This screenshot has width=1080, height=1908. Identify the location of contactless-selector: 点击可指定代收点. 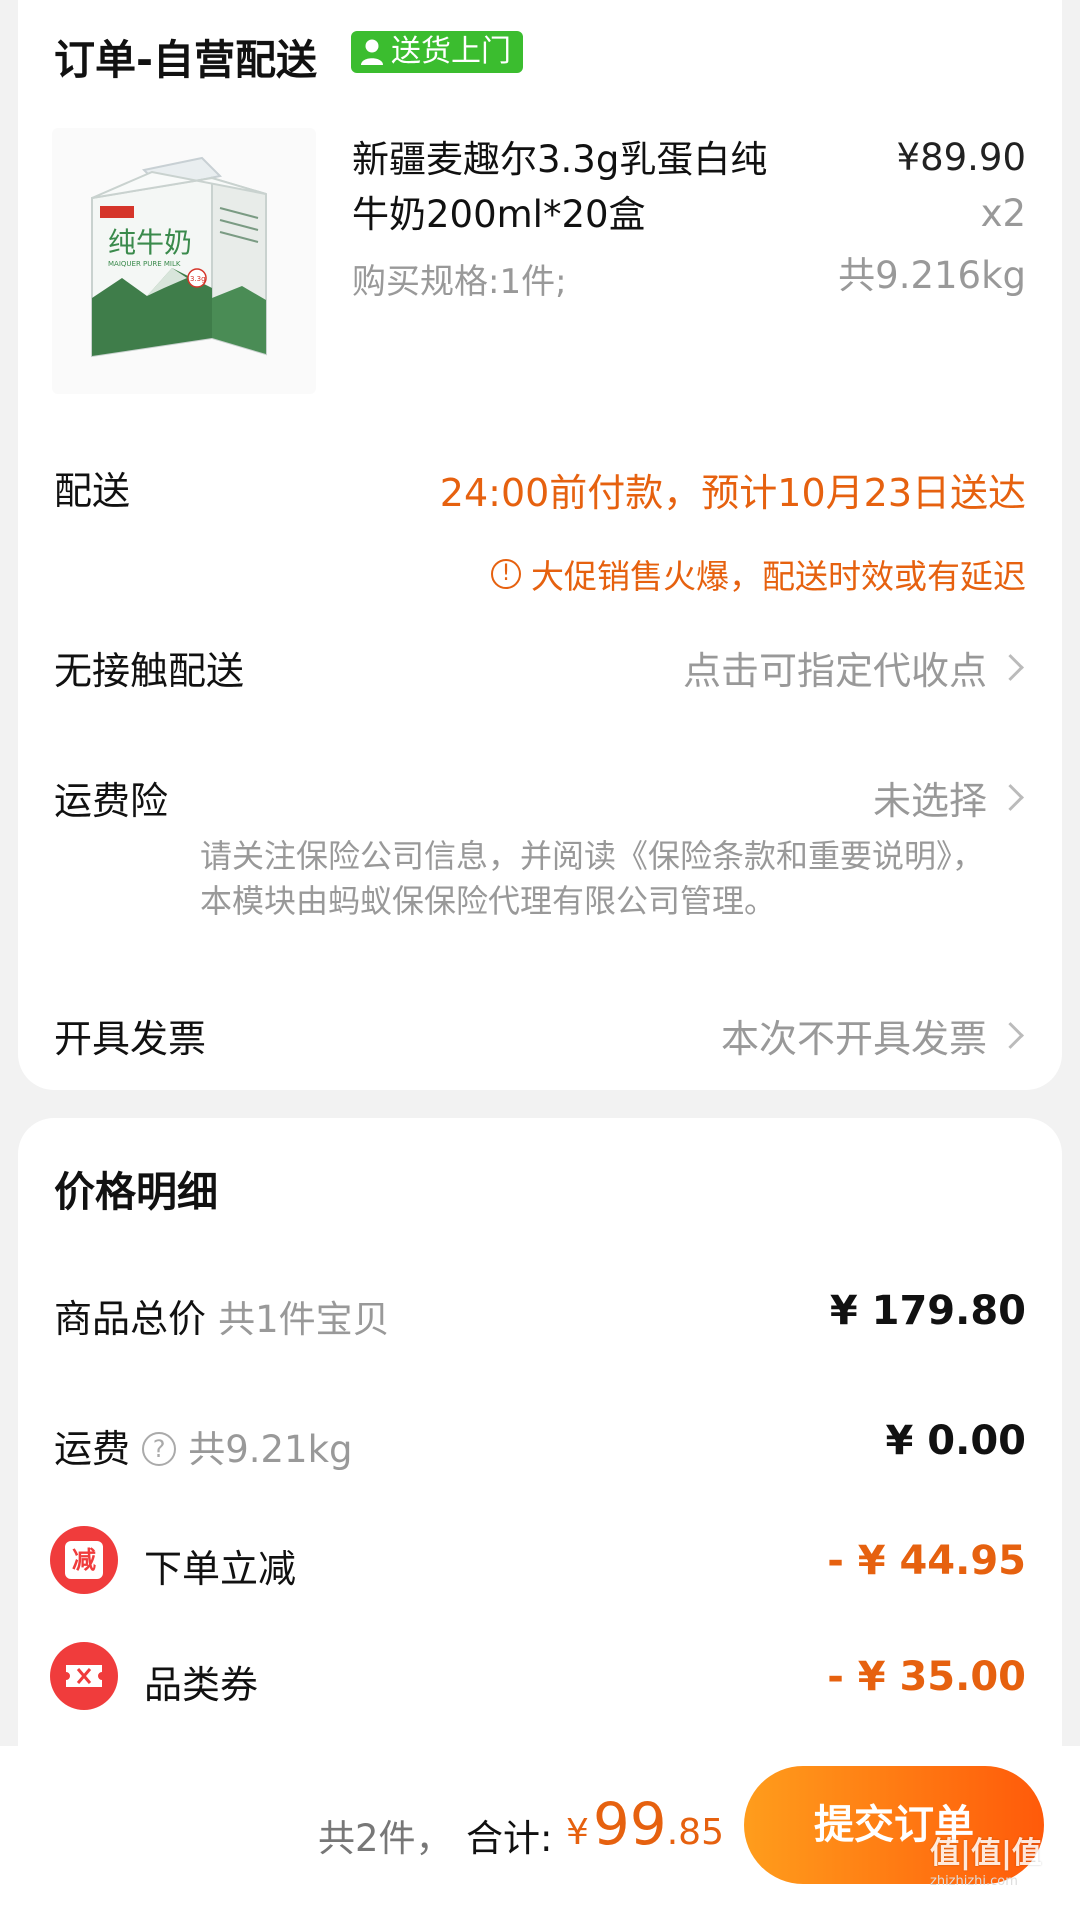
(854, 667).